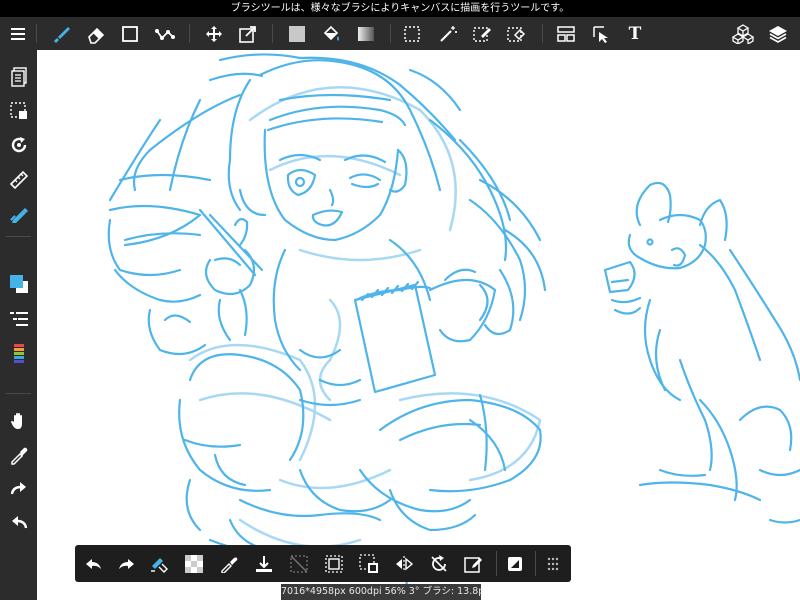 Image resolution: width=800 pixels, height=600 pixels. I want to click on move-arrows-icon, so click(214, 33).